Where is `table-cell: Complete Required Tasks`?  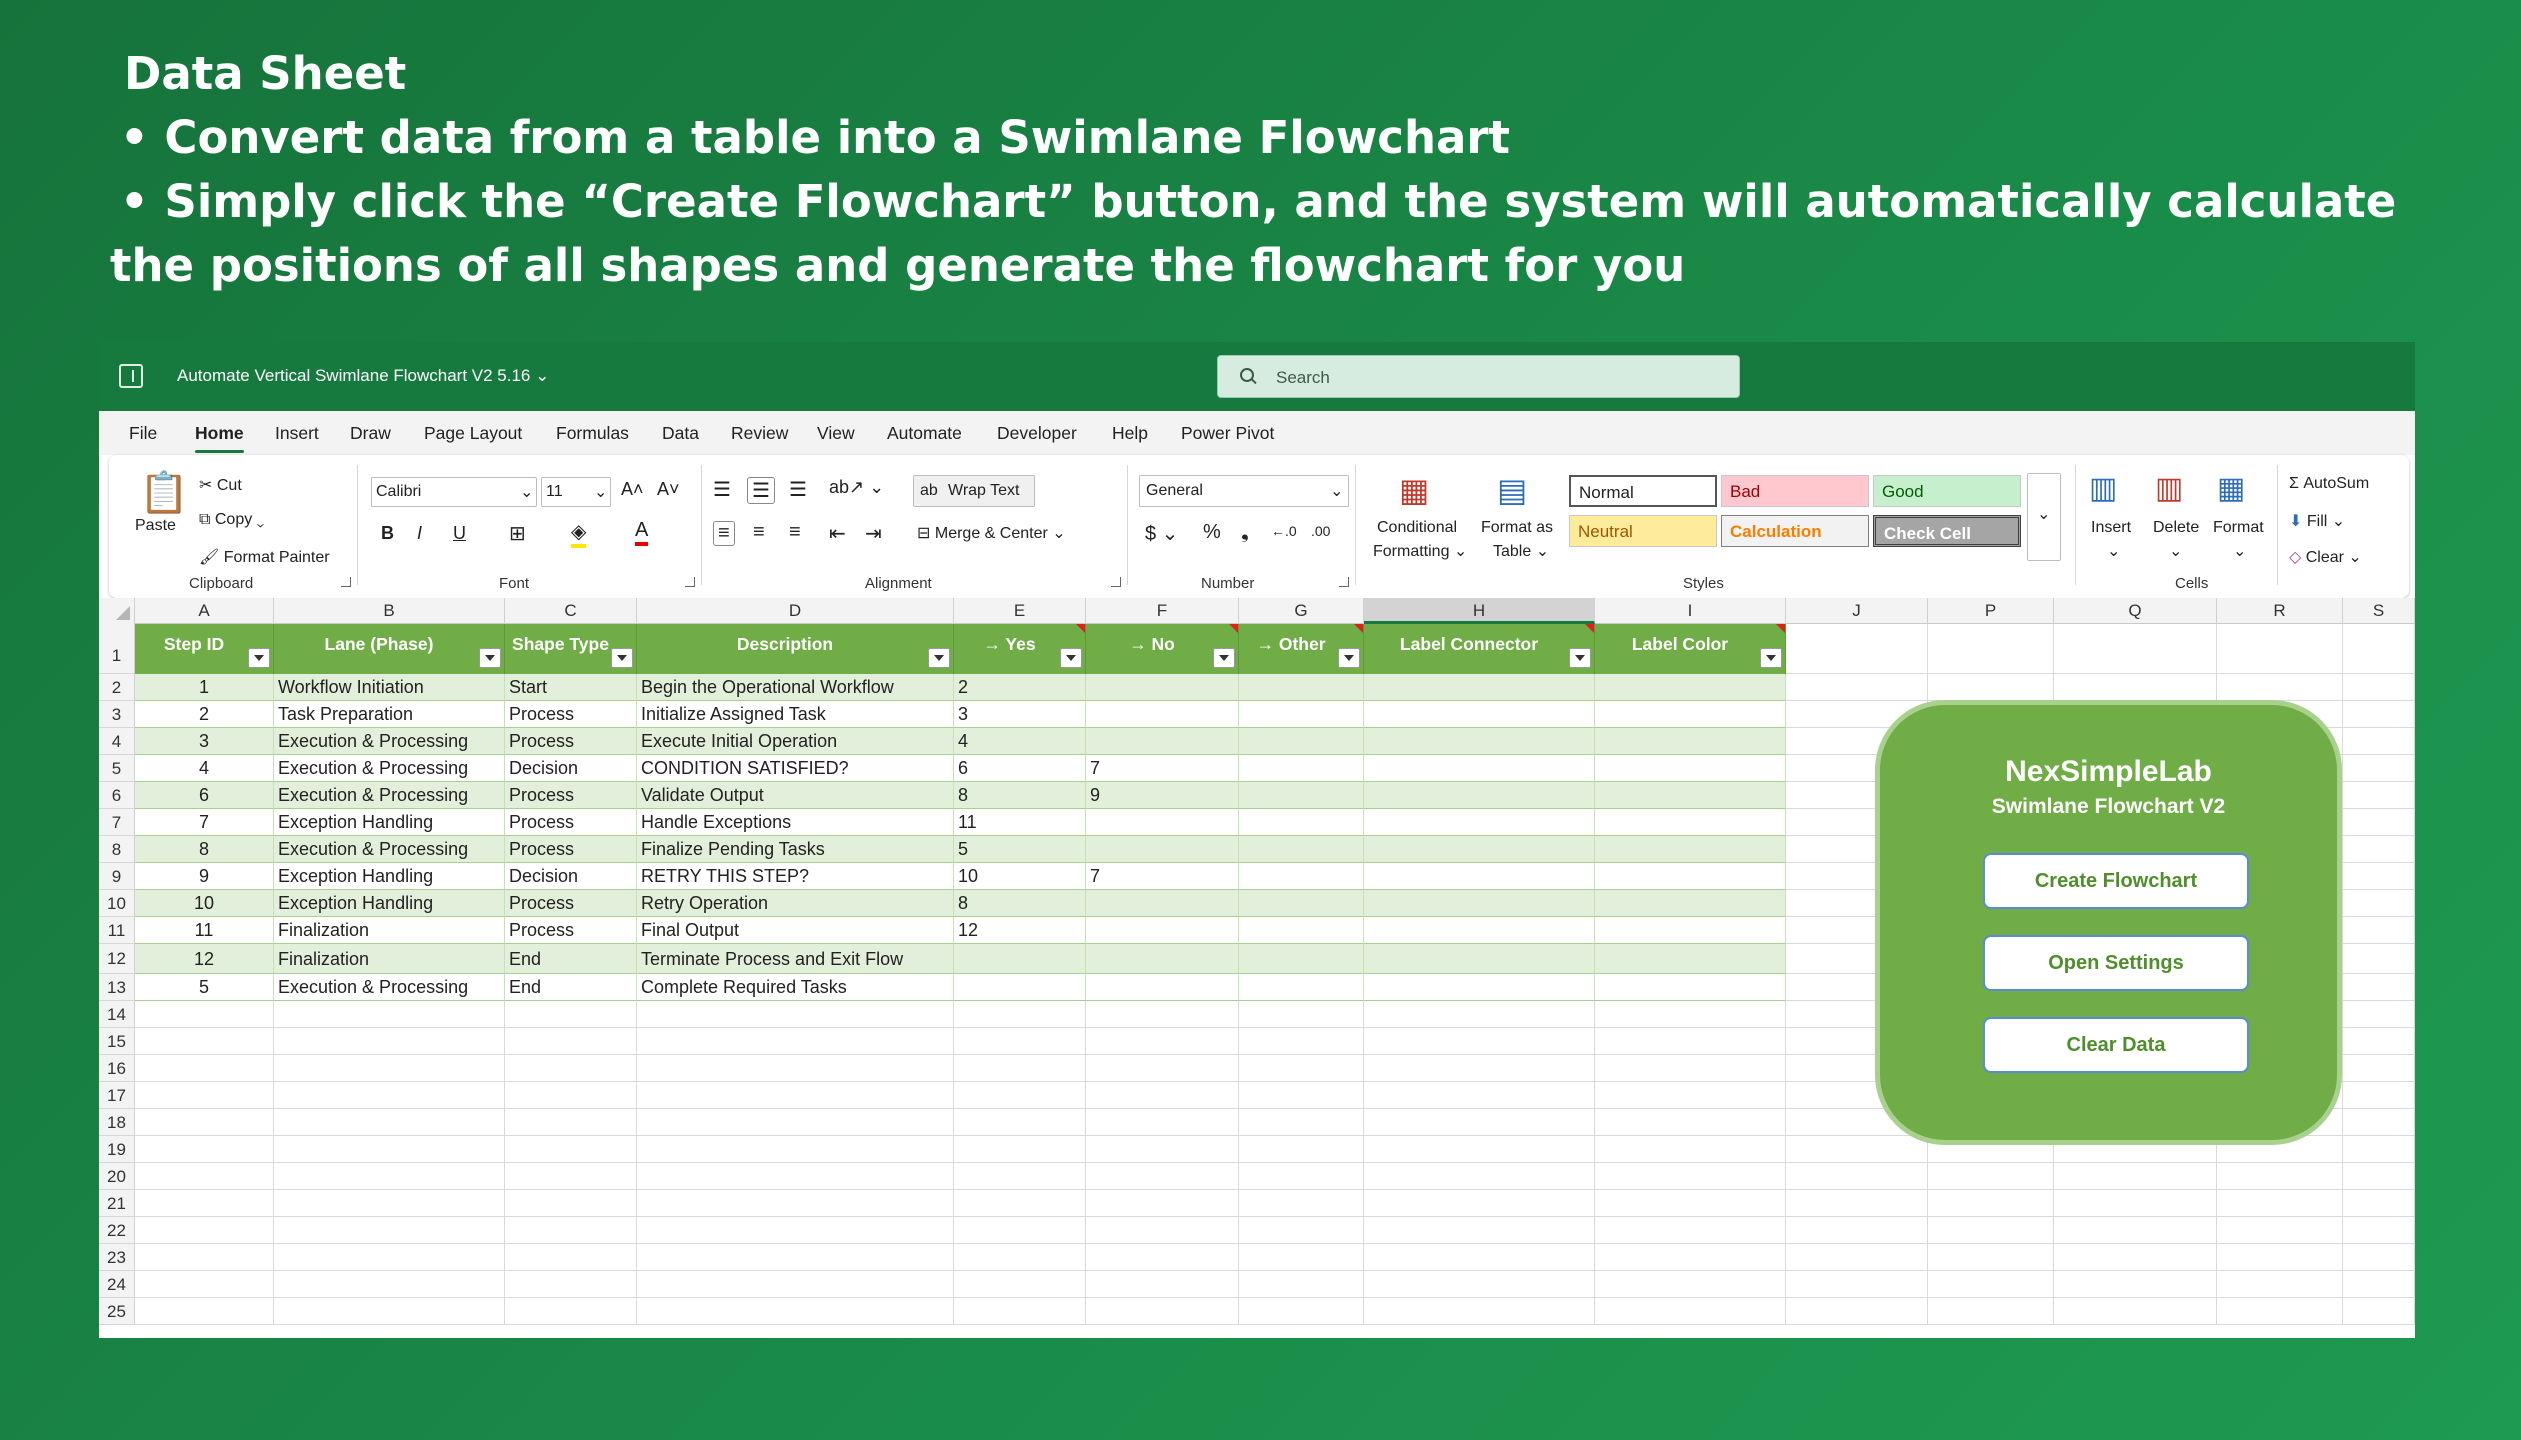 table-cell: Complete Required Tasks is located at coordinates (795, 987).